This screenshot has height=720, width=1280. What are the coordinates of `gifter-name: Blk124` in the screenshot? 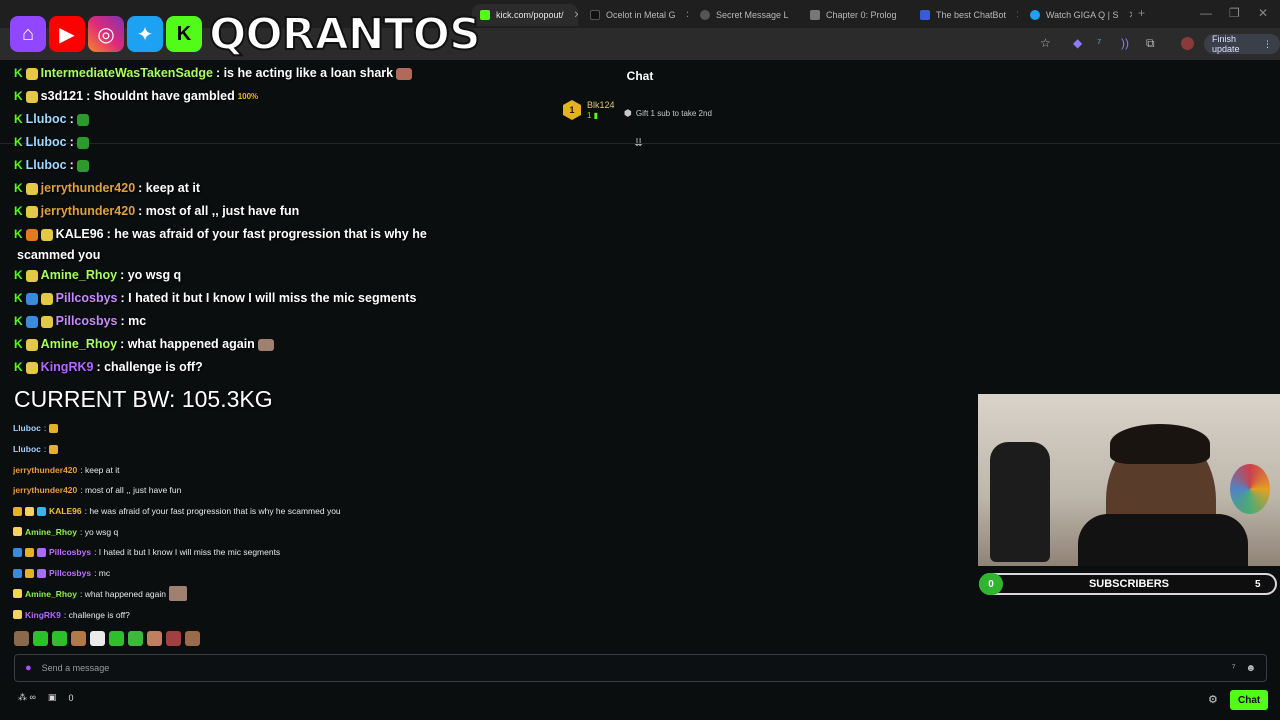 It's located at (601, 105).